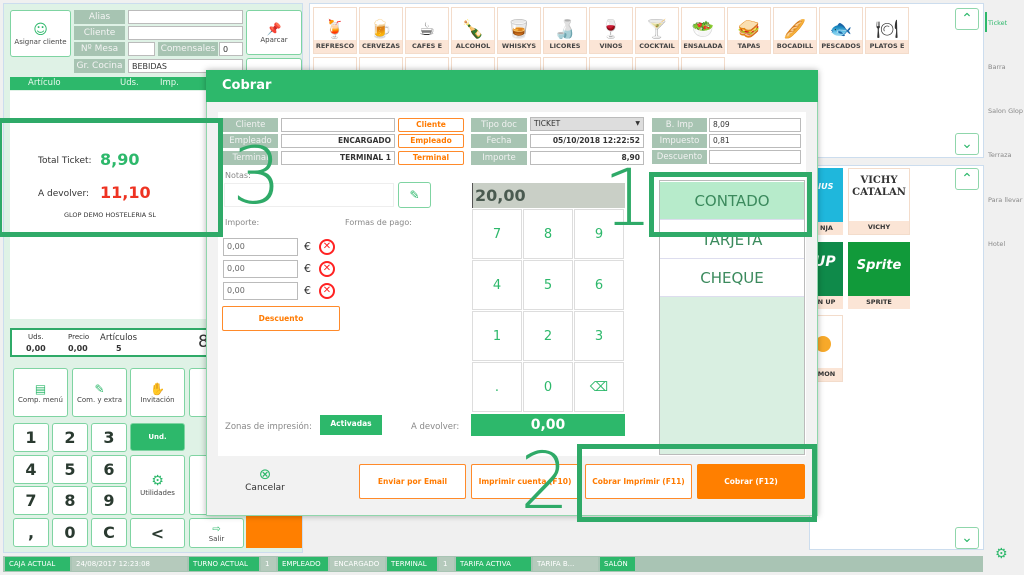 Image resolution: width=1024 pixels, height=575 pixels. I want to click on edit-notes-button: ✎, so click(414, 195).